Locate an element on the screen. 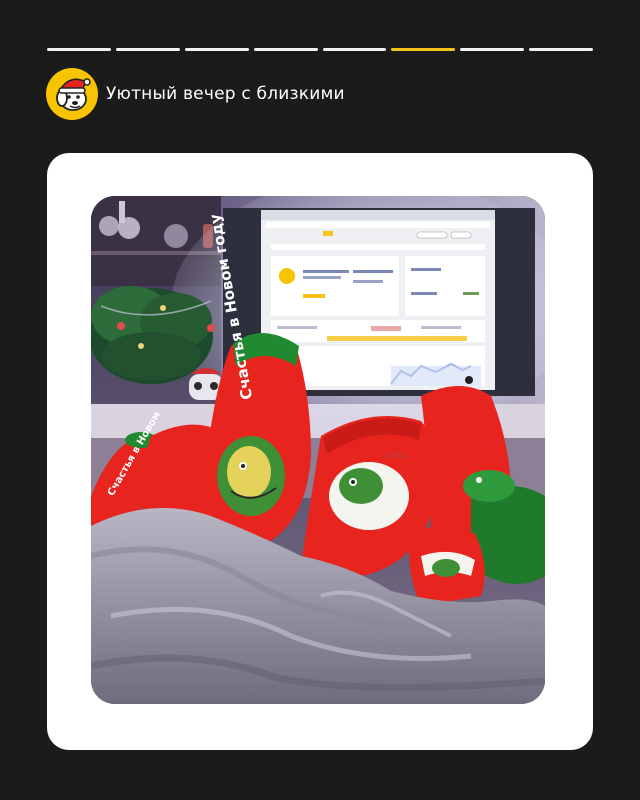  story-title: Уютный вечер с близкими is located at coordinates (225, 94).